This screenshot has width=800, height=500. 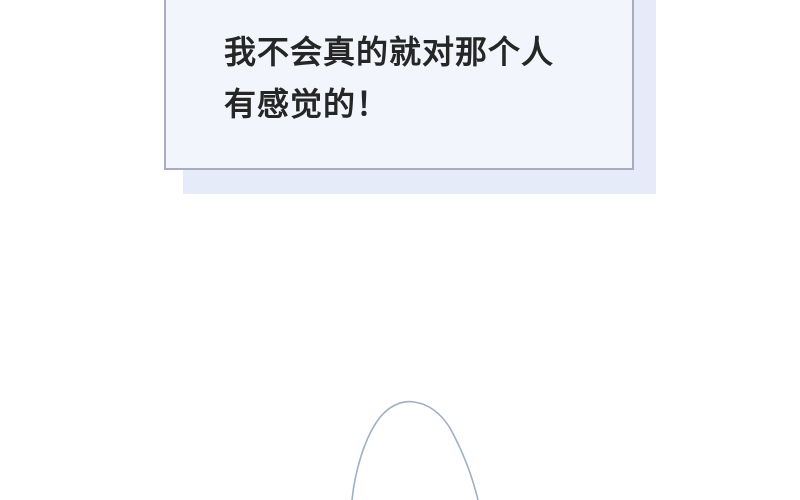 I want to click on head-outline-stroke, so click(x=415, y=450).